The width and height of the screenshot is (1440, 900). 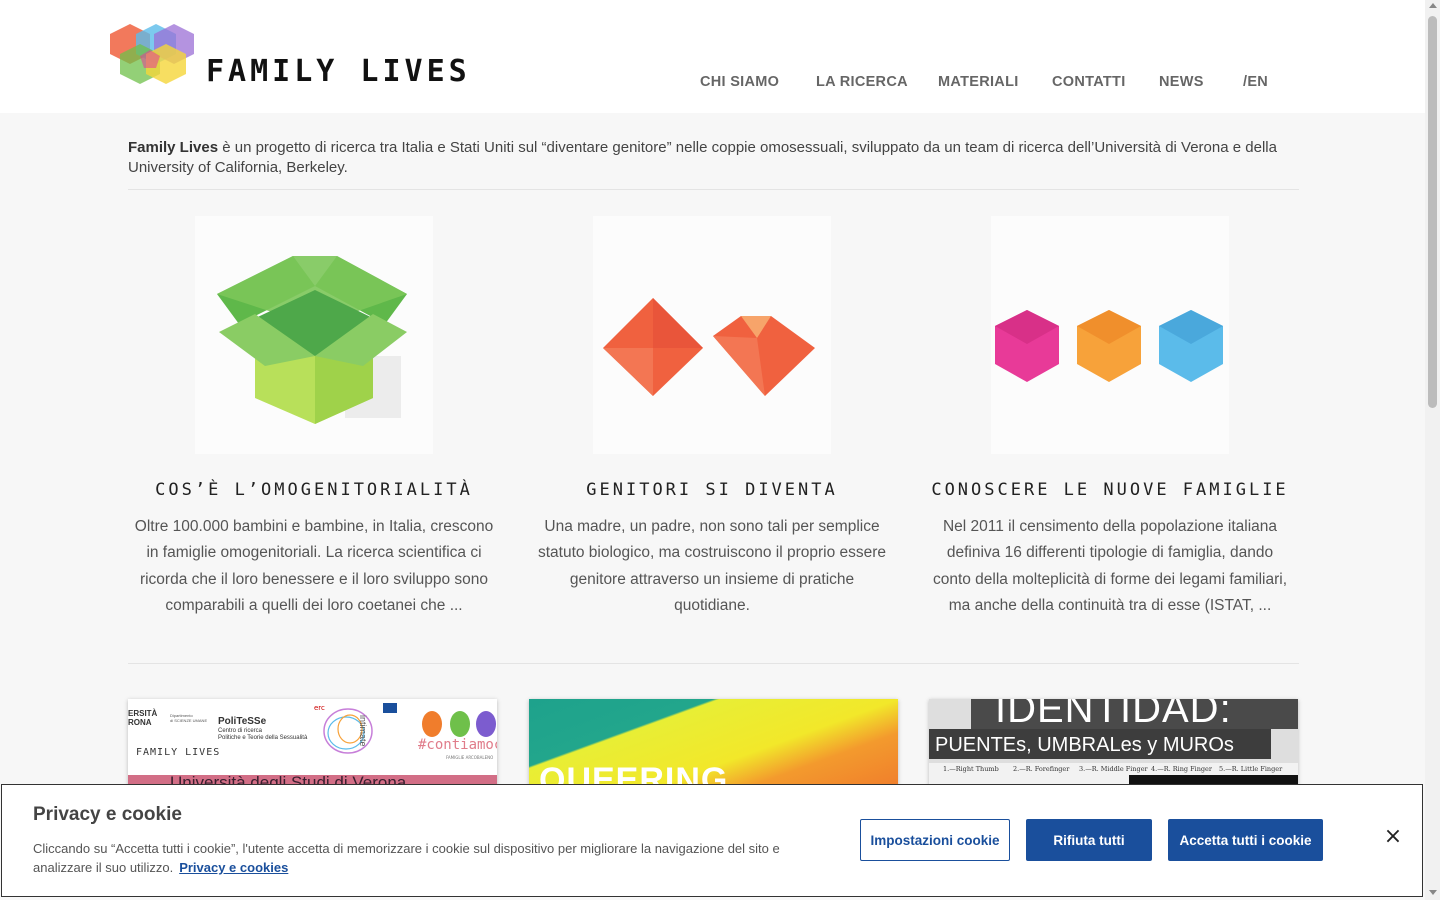 What do you see at coordinates (1109, 346) in the screenshot?
I see `colored-hexagons-icon` at bounding box center [1109, 346].